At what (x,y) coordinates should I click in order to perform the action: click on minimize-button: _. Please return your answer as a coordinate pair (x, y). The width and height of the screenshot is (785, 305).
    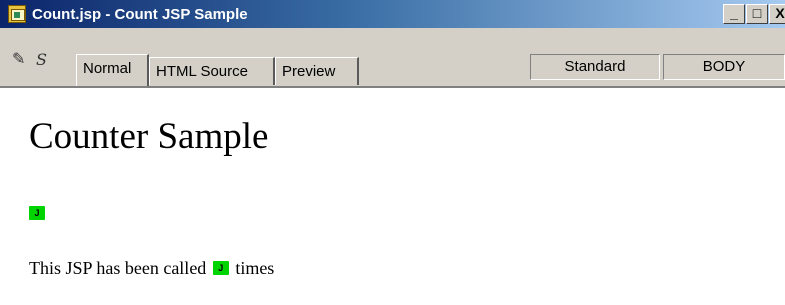
    Looking at the image, I should click on (734, 14).